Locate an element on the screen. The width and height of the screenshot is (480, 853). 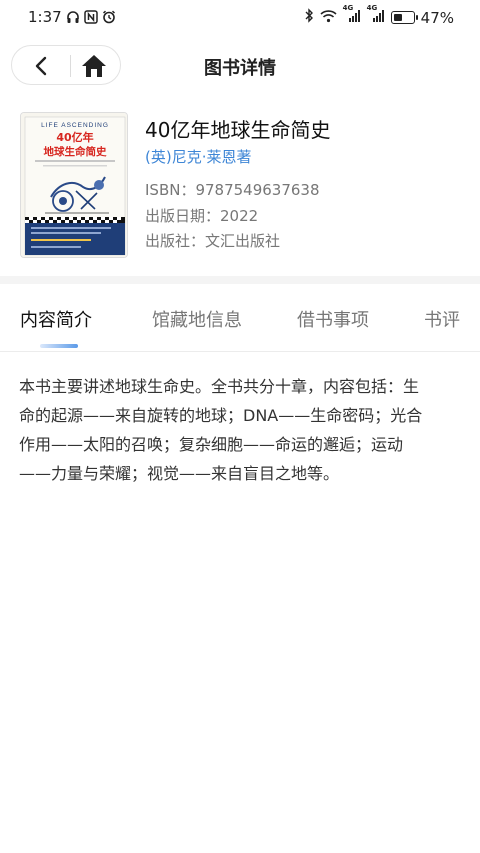
cover-title-line1: 40亿年 is located at coordinates (74, 137).